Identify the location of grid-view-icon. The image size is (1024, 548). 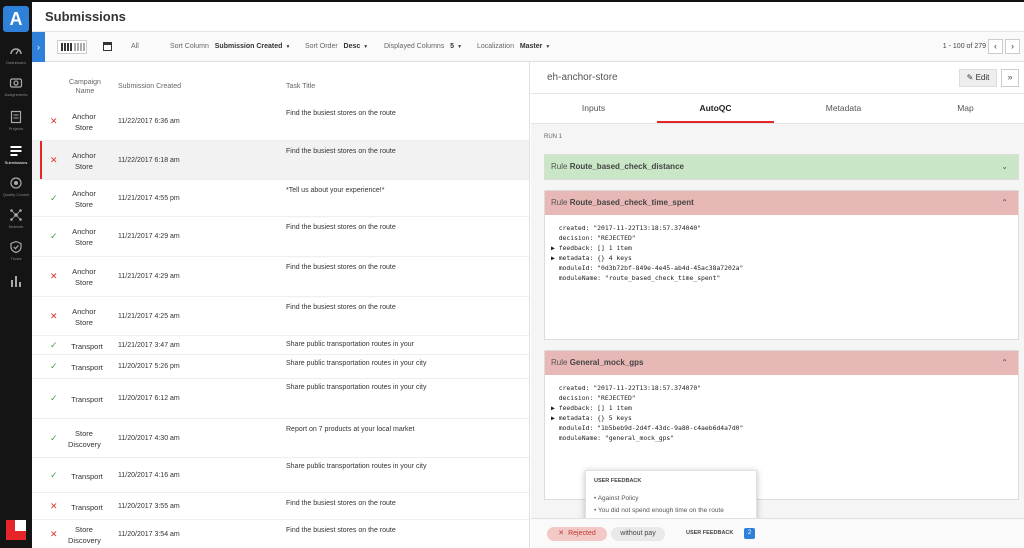
(80, 47).